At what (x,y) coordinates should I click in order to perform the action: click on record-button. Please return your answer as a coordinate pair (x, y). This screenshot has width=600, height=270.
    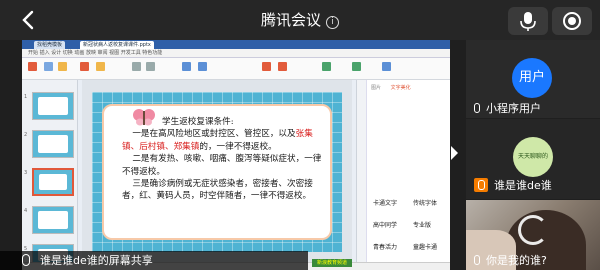
    Looking at the image, I should click on (572, 21).